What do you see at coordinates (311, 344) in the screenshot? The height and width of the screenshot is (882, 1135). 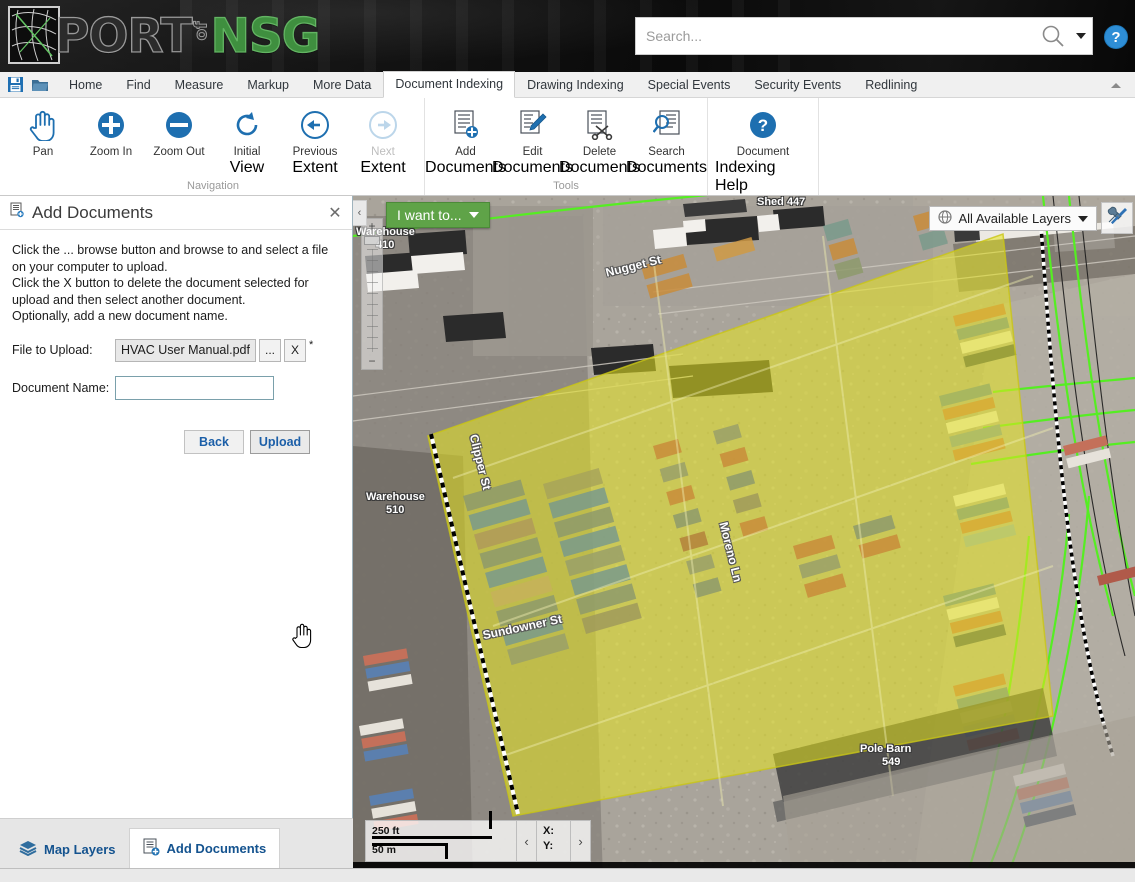 I see `required-marker: *` at bounding box center [311, 344].